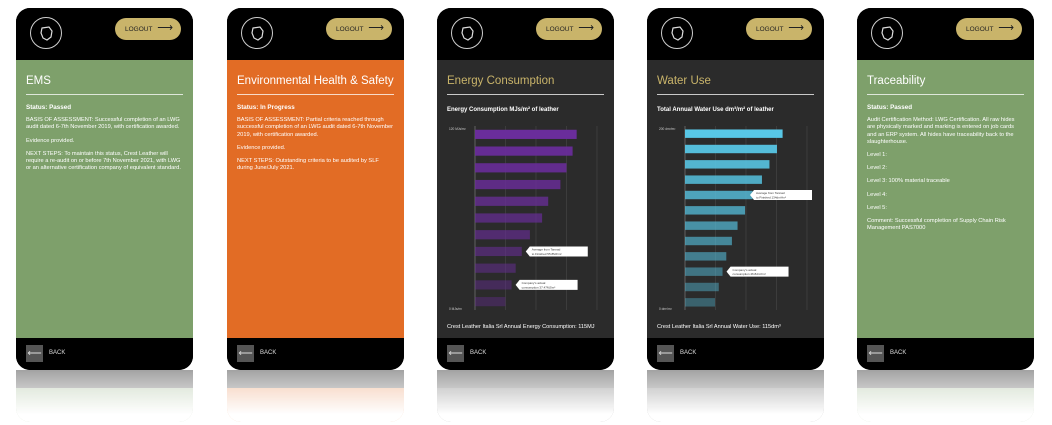 The width and height of the screenshot is (1052, 425). Describe the element at coordinates (945, 82) in the screenshot. I see `page-title: Traceability` at that location.